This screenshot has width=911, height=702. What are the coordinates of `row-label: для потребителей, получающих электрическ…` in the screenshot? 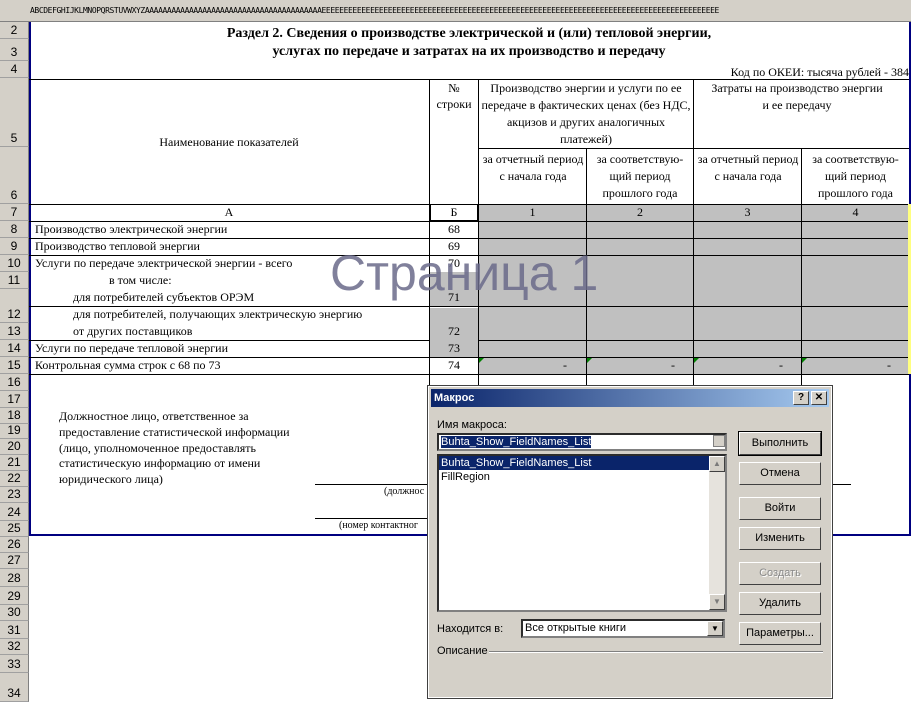 It's located at (218, 314).